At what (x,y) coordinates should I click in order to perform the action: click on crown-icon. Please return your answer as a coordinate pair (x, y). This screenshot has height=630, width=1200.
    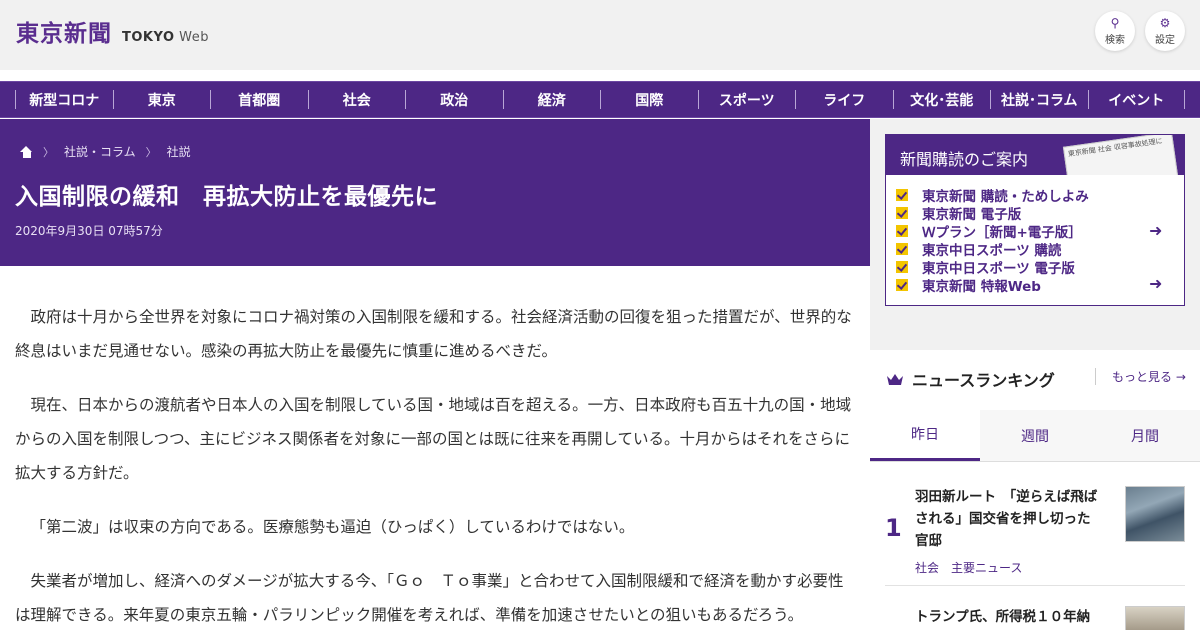
    Looking at the image, I should click on (895, 379).